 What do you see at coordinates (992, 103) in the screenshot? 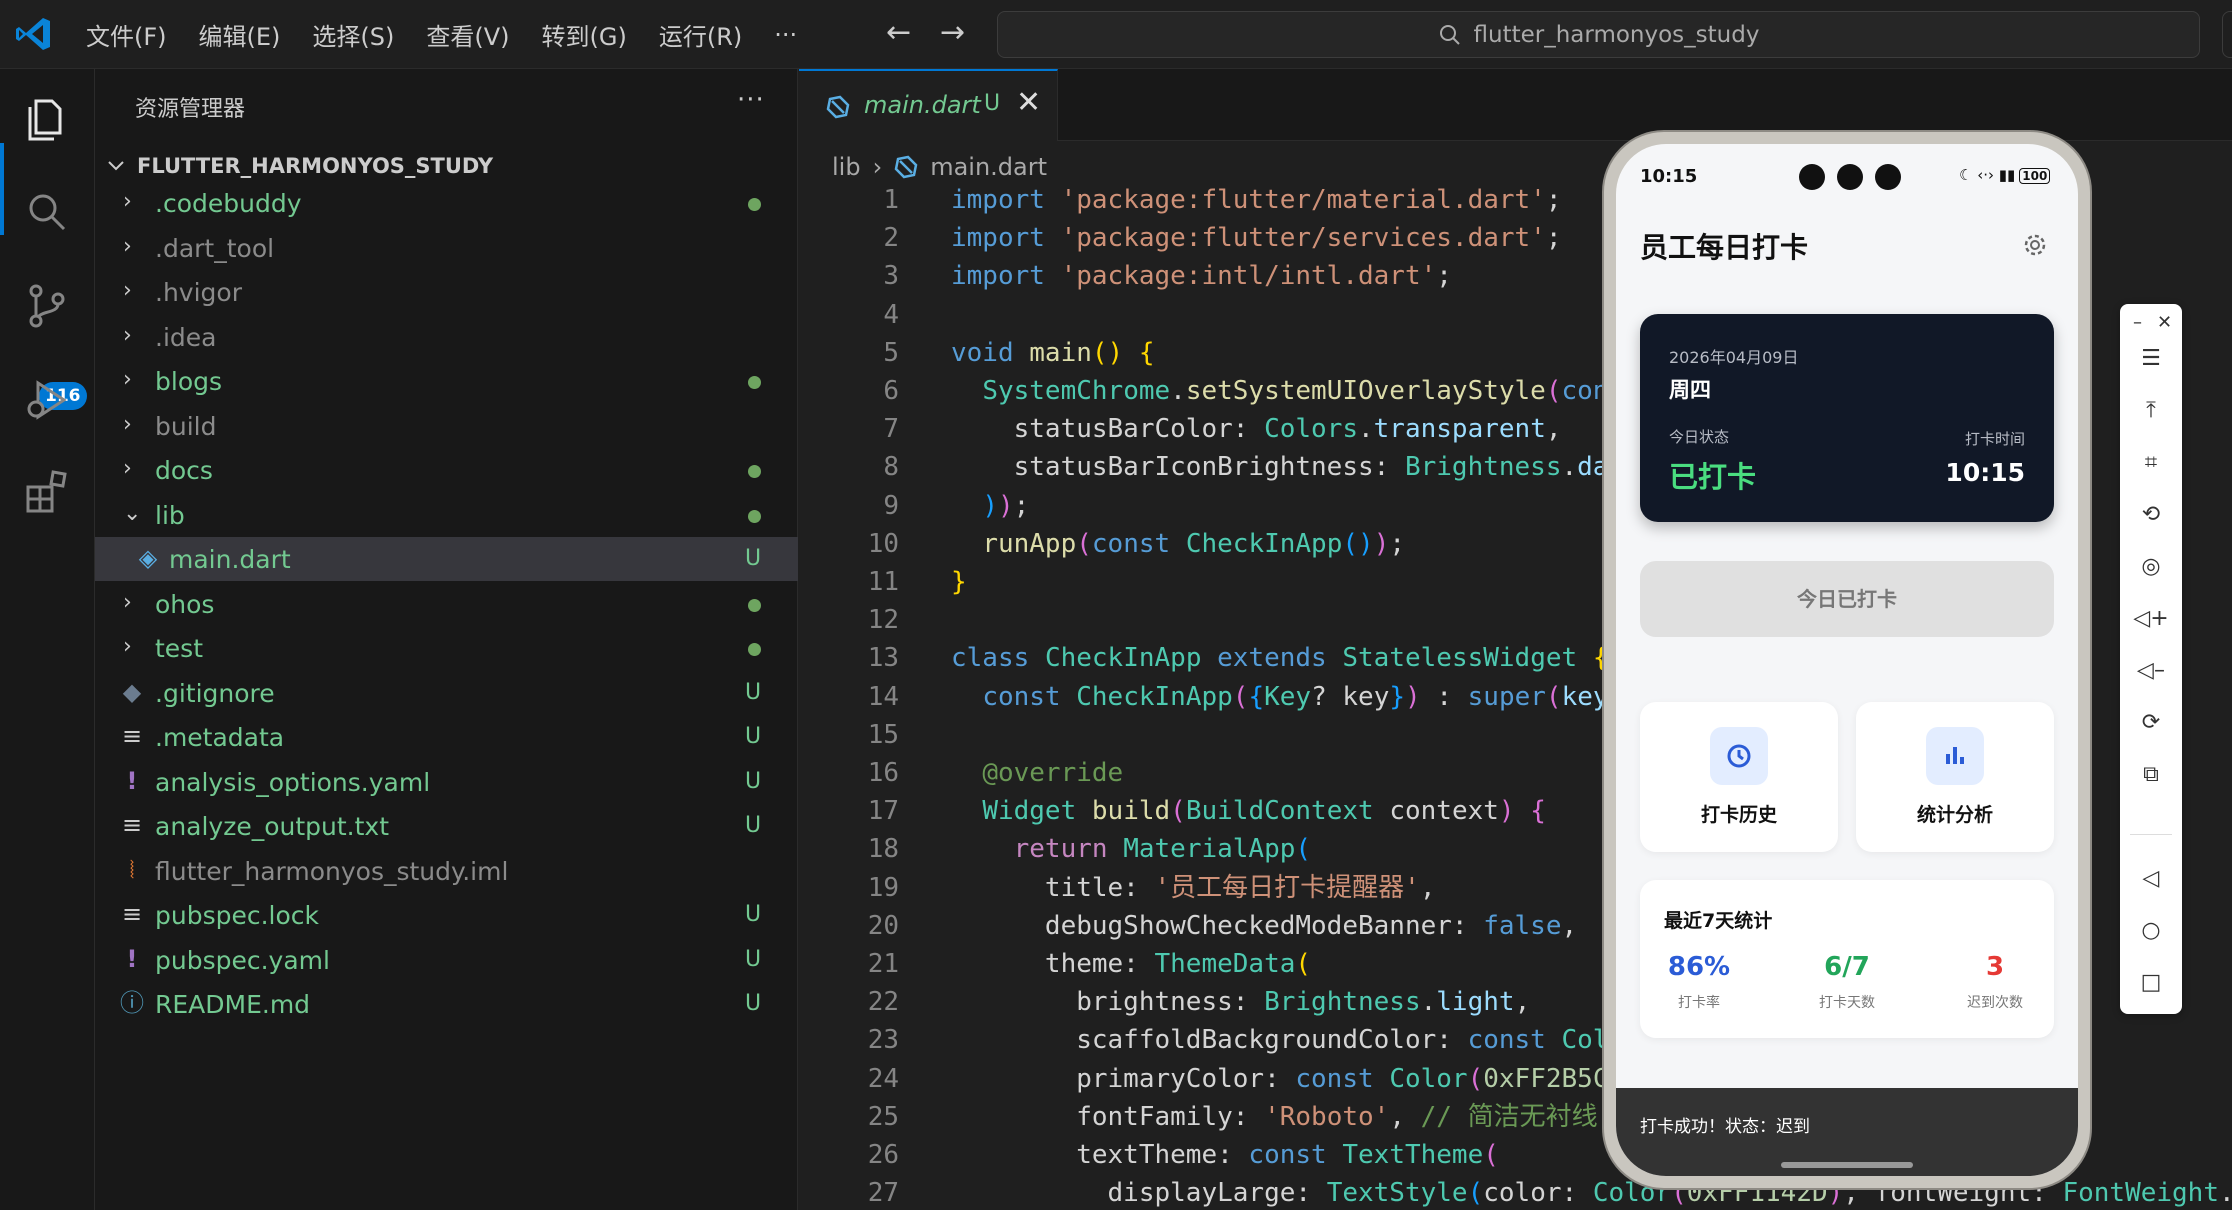
I see `tab-status: U` at bounding box center [992, 103].